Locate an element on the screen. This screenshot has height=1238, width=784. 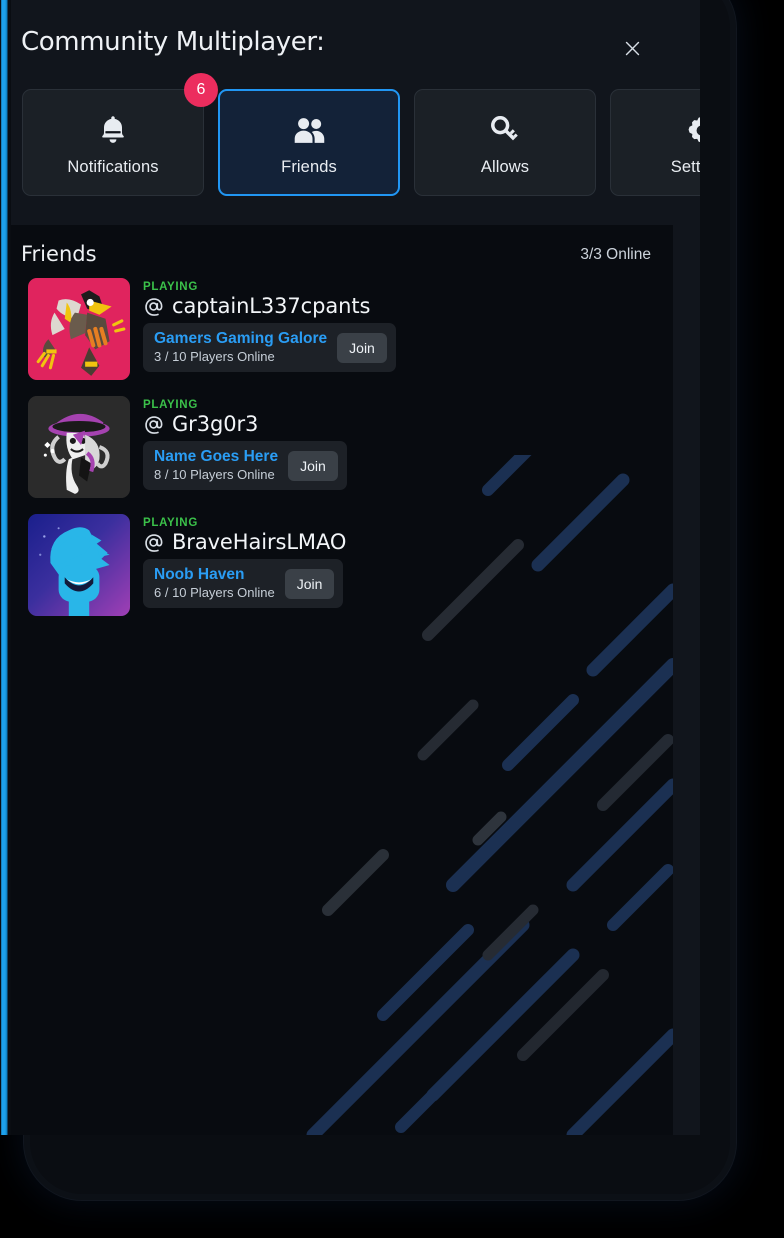
bell-icon is located at coordinates (113, 127).